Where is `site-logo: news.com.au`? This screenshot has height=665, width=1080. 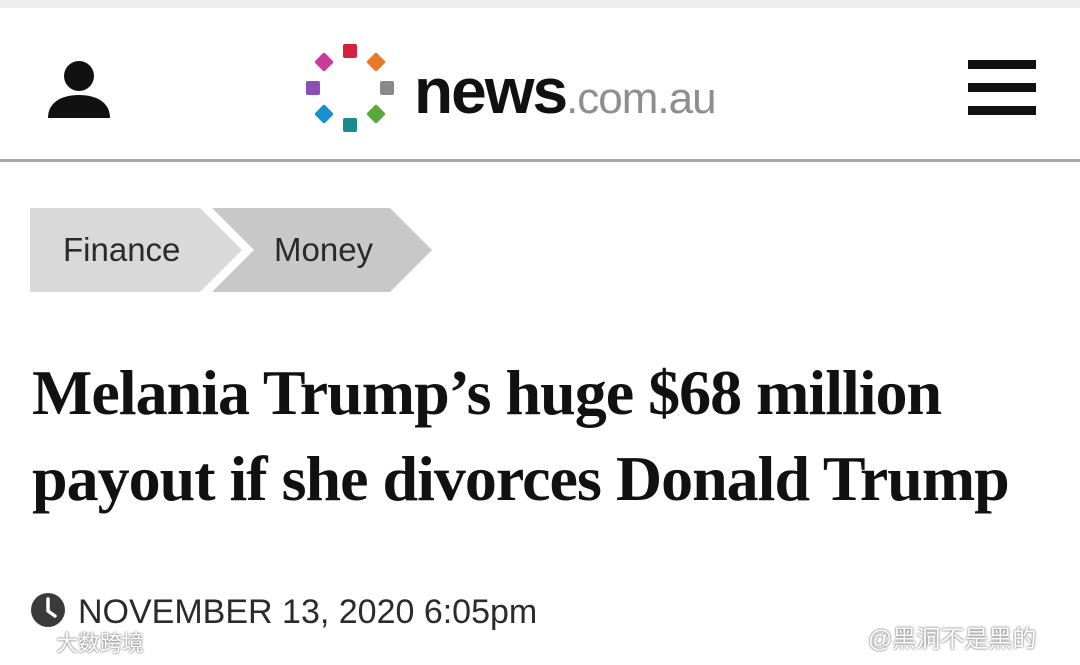
site-logo: news.com.au is located at coordinates (550, 90).